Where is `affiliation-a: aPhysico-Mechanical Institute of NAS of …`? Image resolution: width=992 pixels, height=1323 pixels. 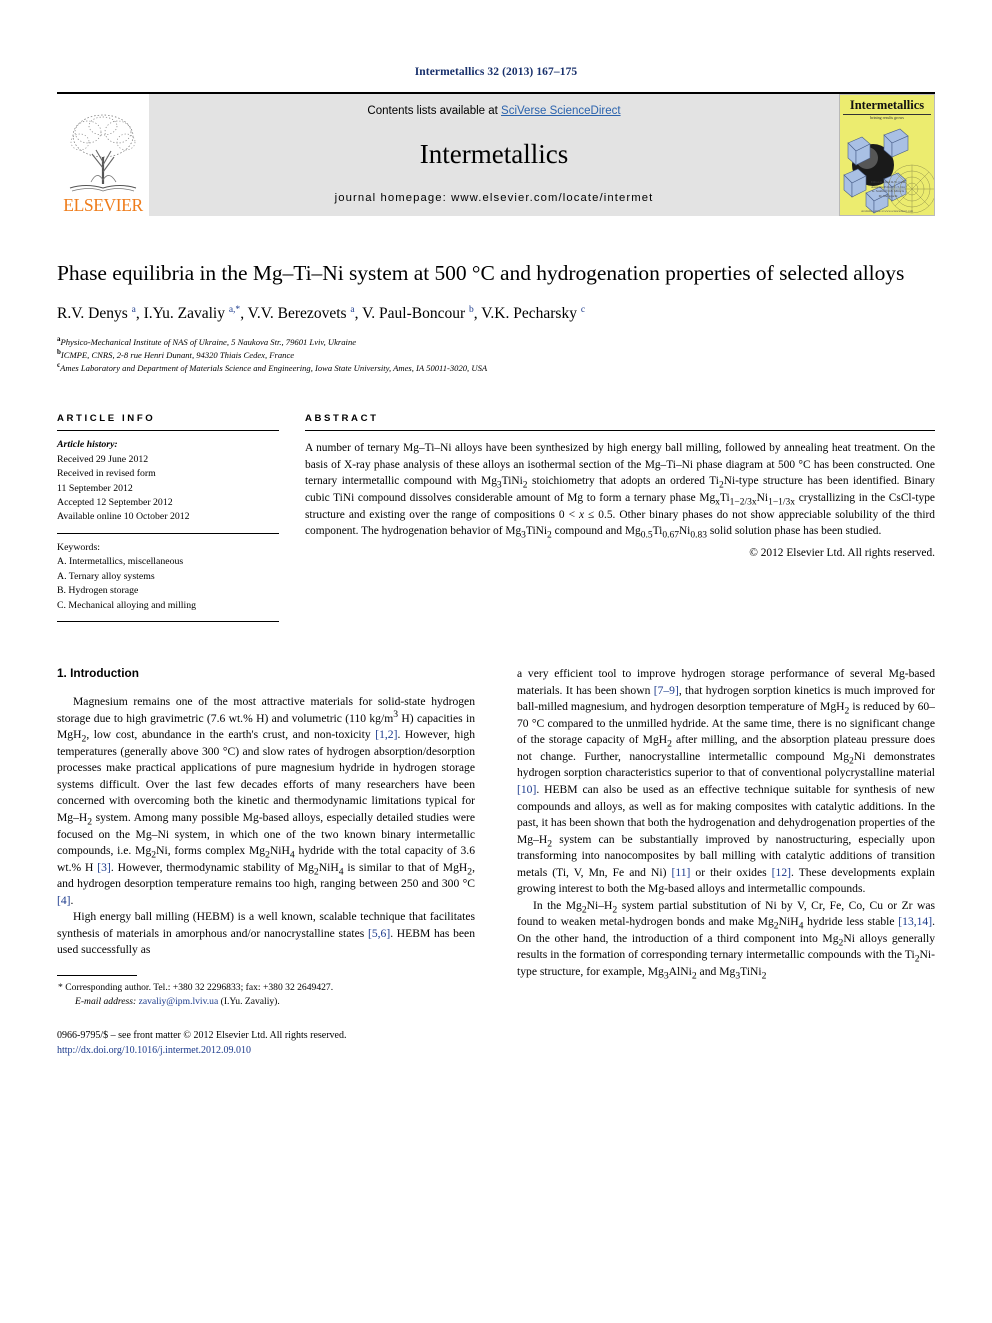 affiliation-a: aPhysico-Mechanical Institute of NAS of … is located at coordinates (496, 342).